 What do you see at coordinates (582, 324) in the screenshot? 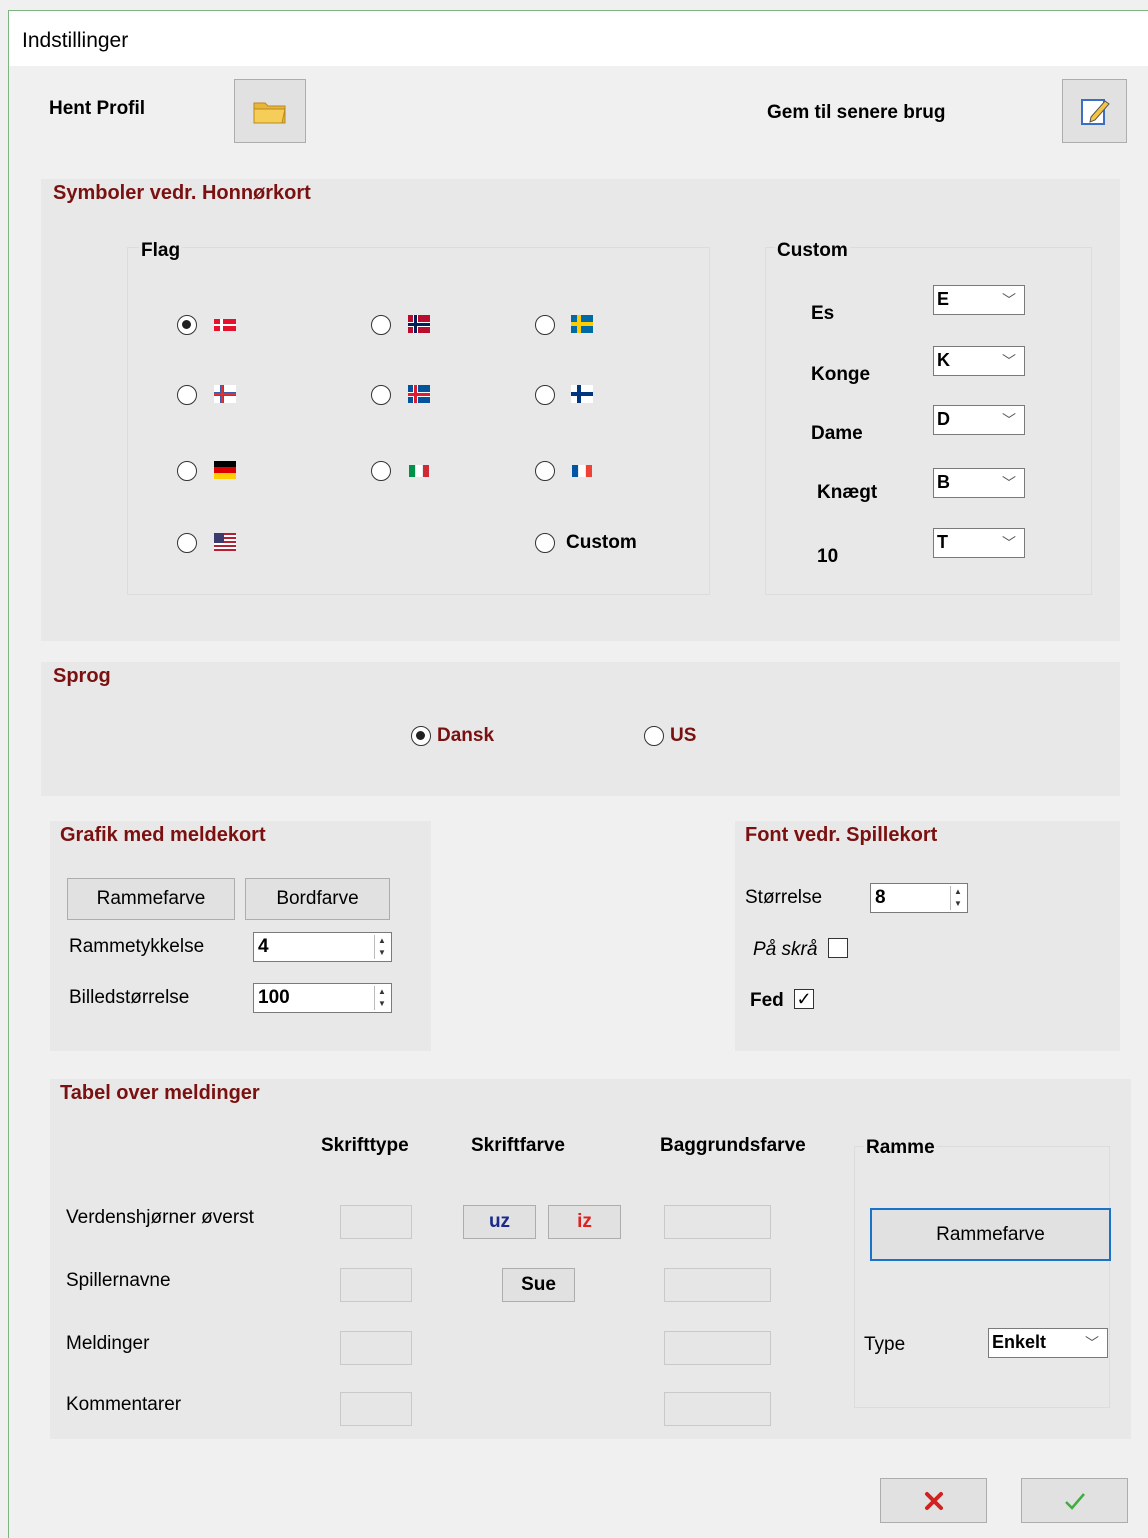
I see `sweden-flag-icon` at bounding box center [582, 324].